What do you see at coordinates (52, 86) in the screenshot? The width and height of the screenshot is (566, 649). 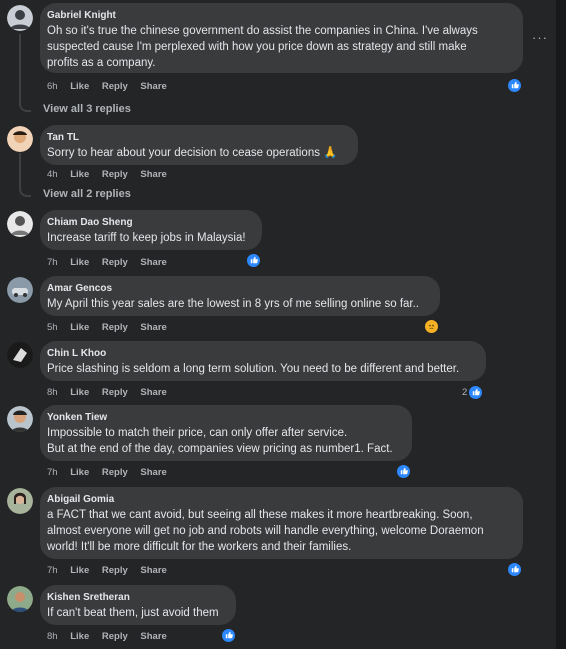 I see `comment-time: 6h` at bounding box center [52, 86].